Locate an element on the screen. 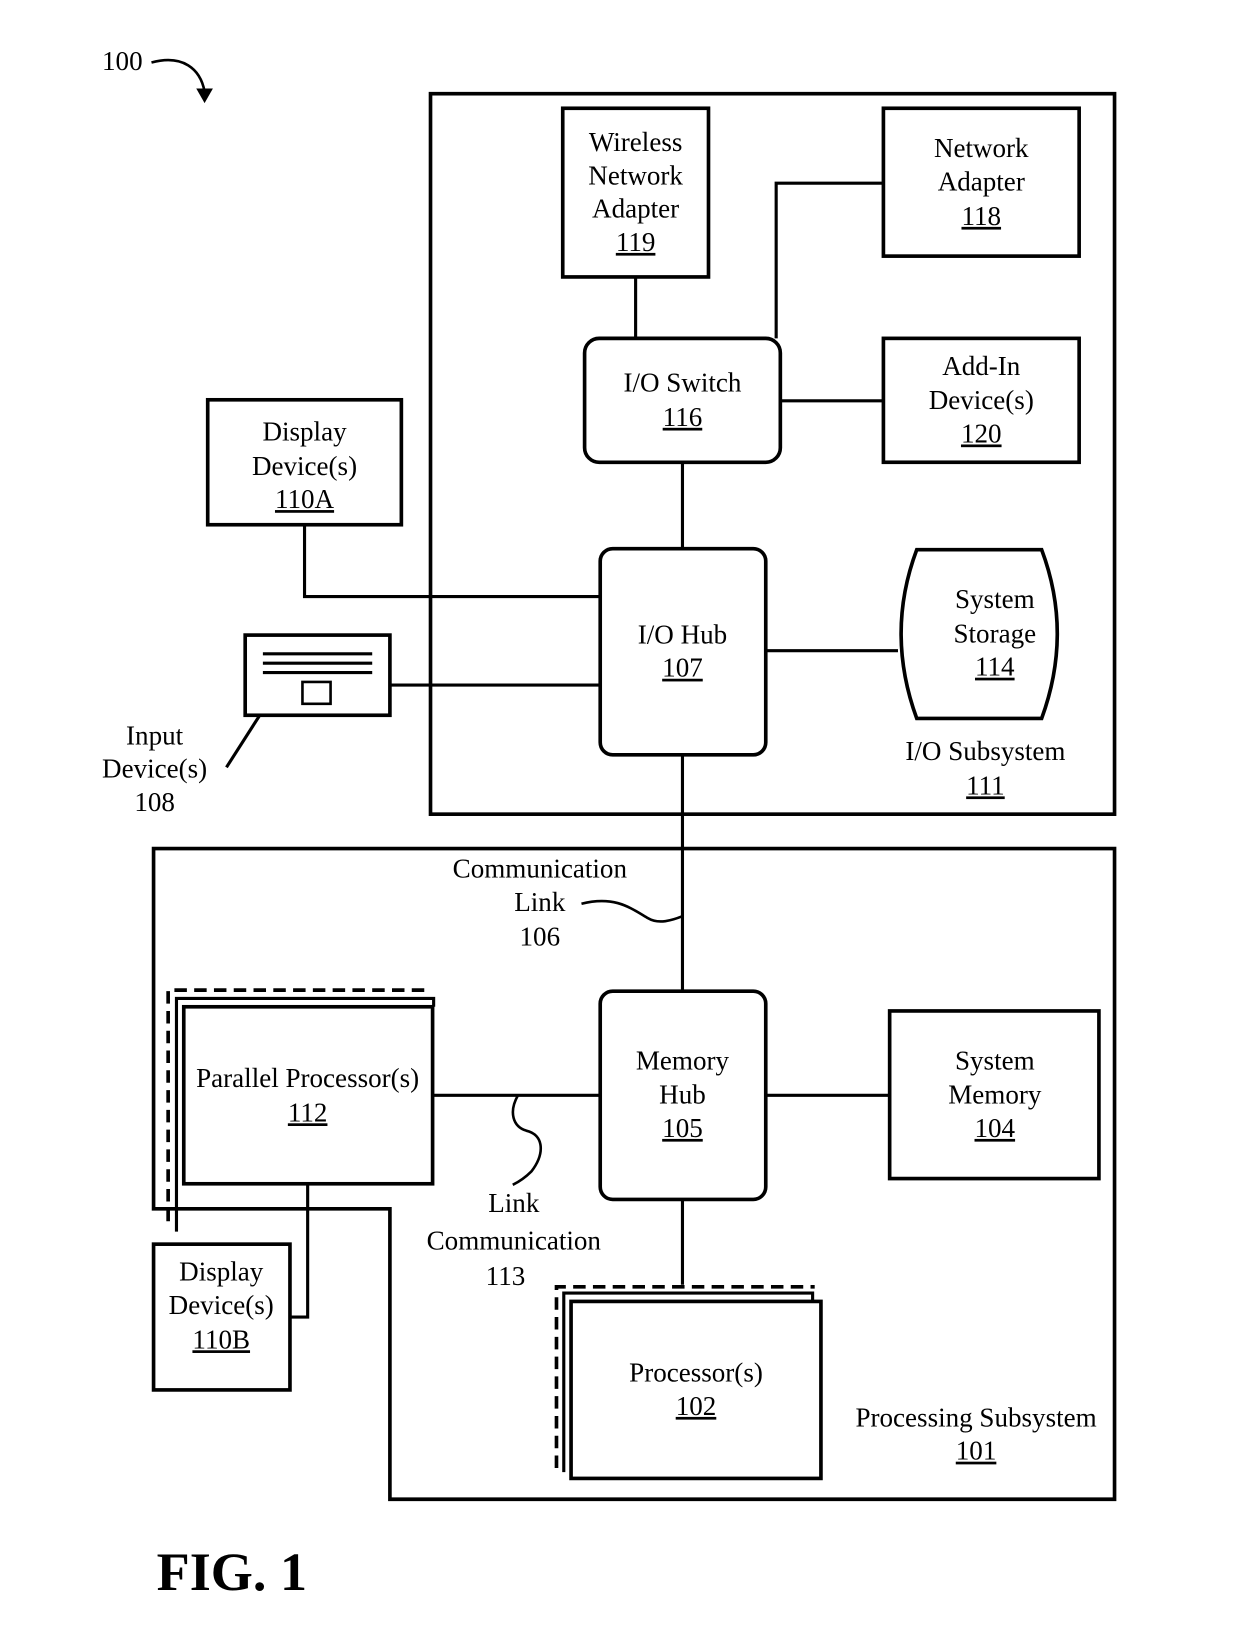 The image size is (1240, 1645). parallel-processors: Parallel Processor(s) 112 is located at coordinates (301, 1110).